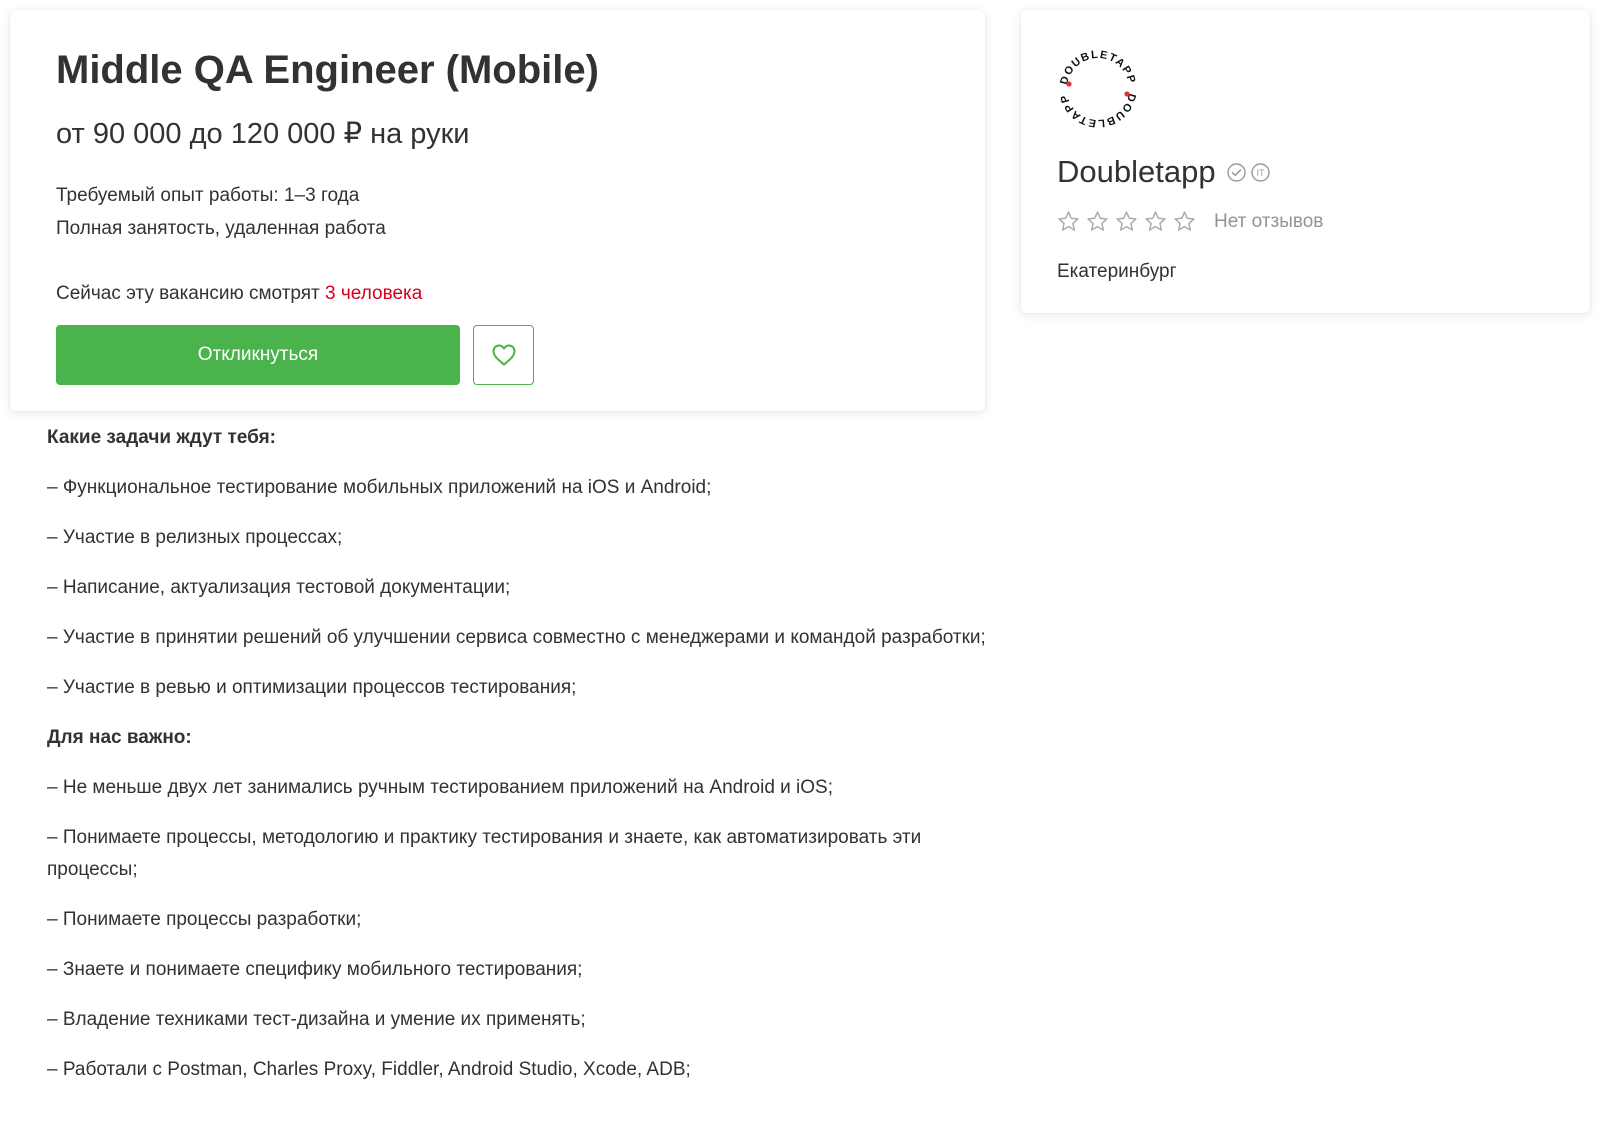 The height and width of the screenshot is (1142, 1616). What do you see at coordinates (191, 293) in the screenshot?
I see `current-viewers-label: Сейчас эту вакансию смотрят` at bounding box center [191, 293].